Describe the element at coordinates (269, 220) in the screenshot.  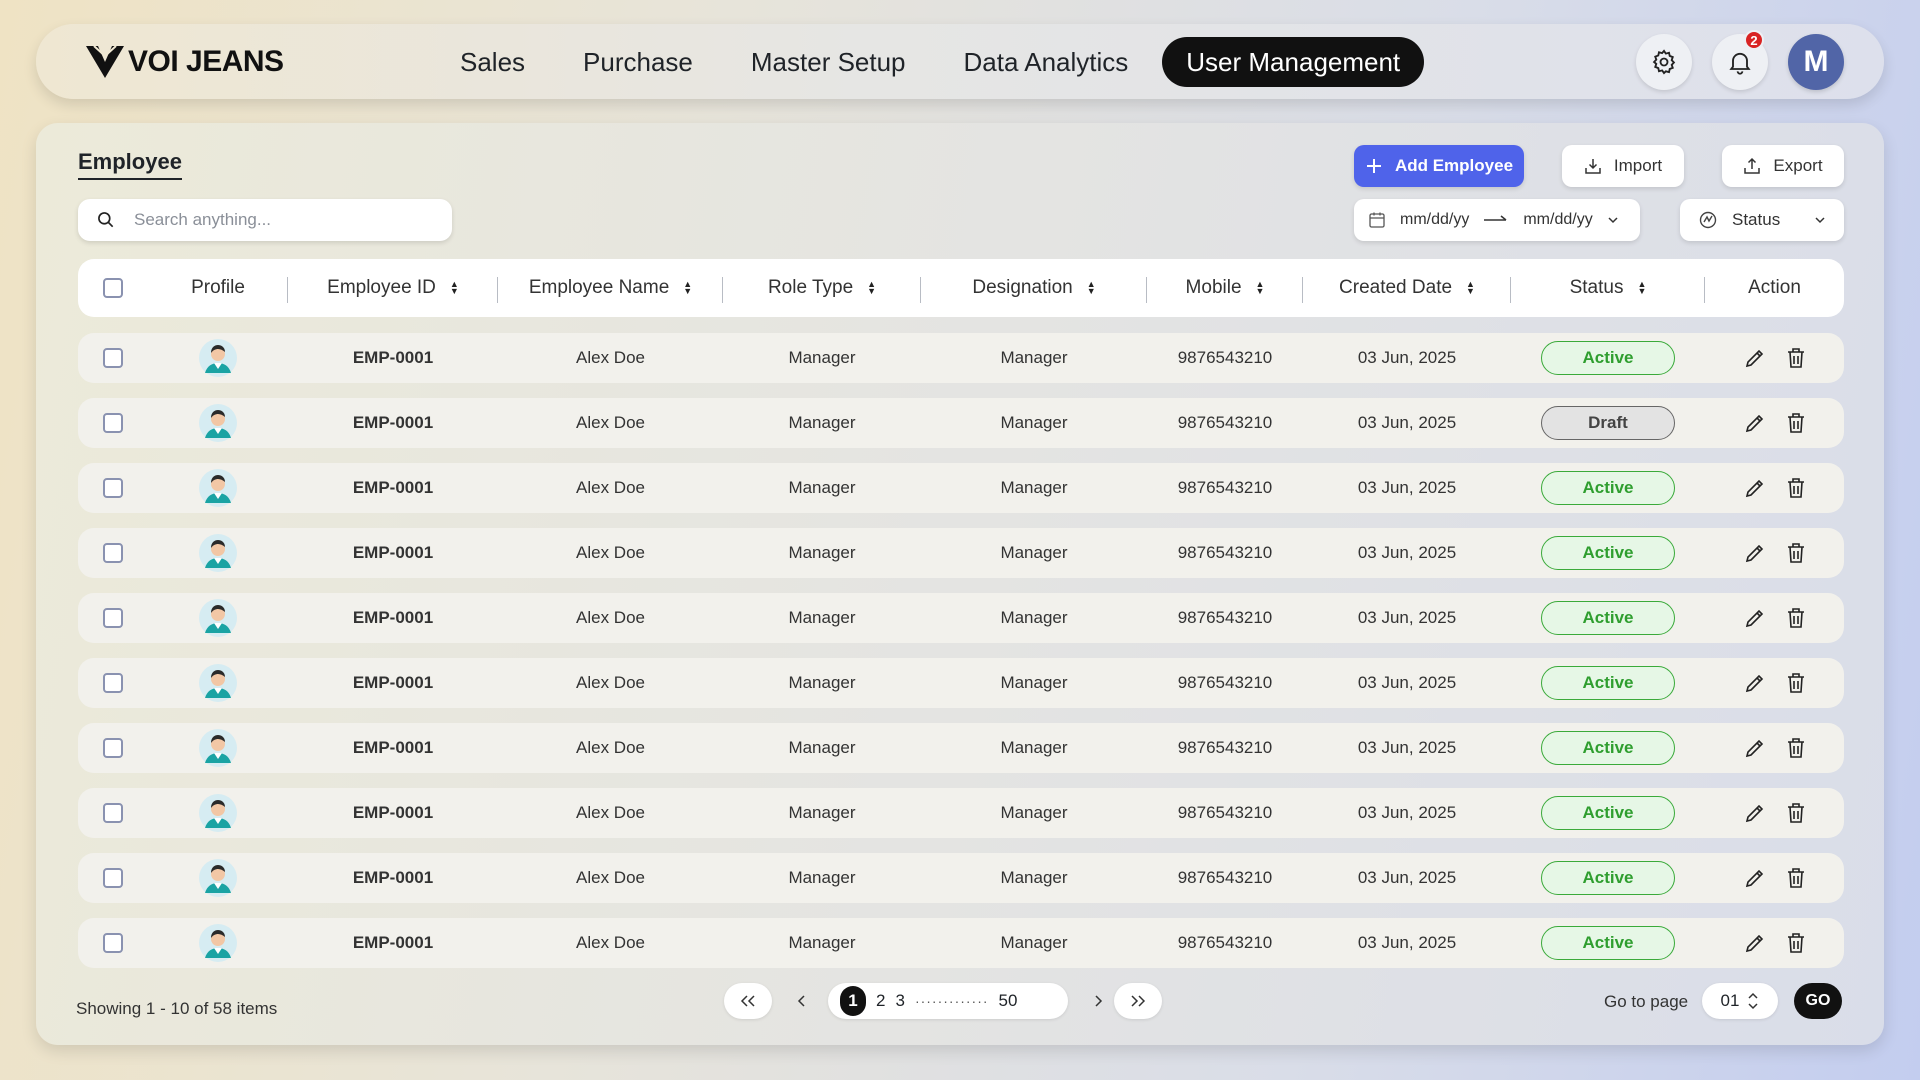
I see `search-input` at that location.